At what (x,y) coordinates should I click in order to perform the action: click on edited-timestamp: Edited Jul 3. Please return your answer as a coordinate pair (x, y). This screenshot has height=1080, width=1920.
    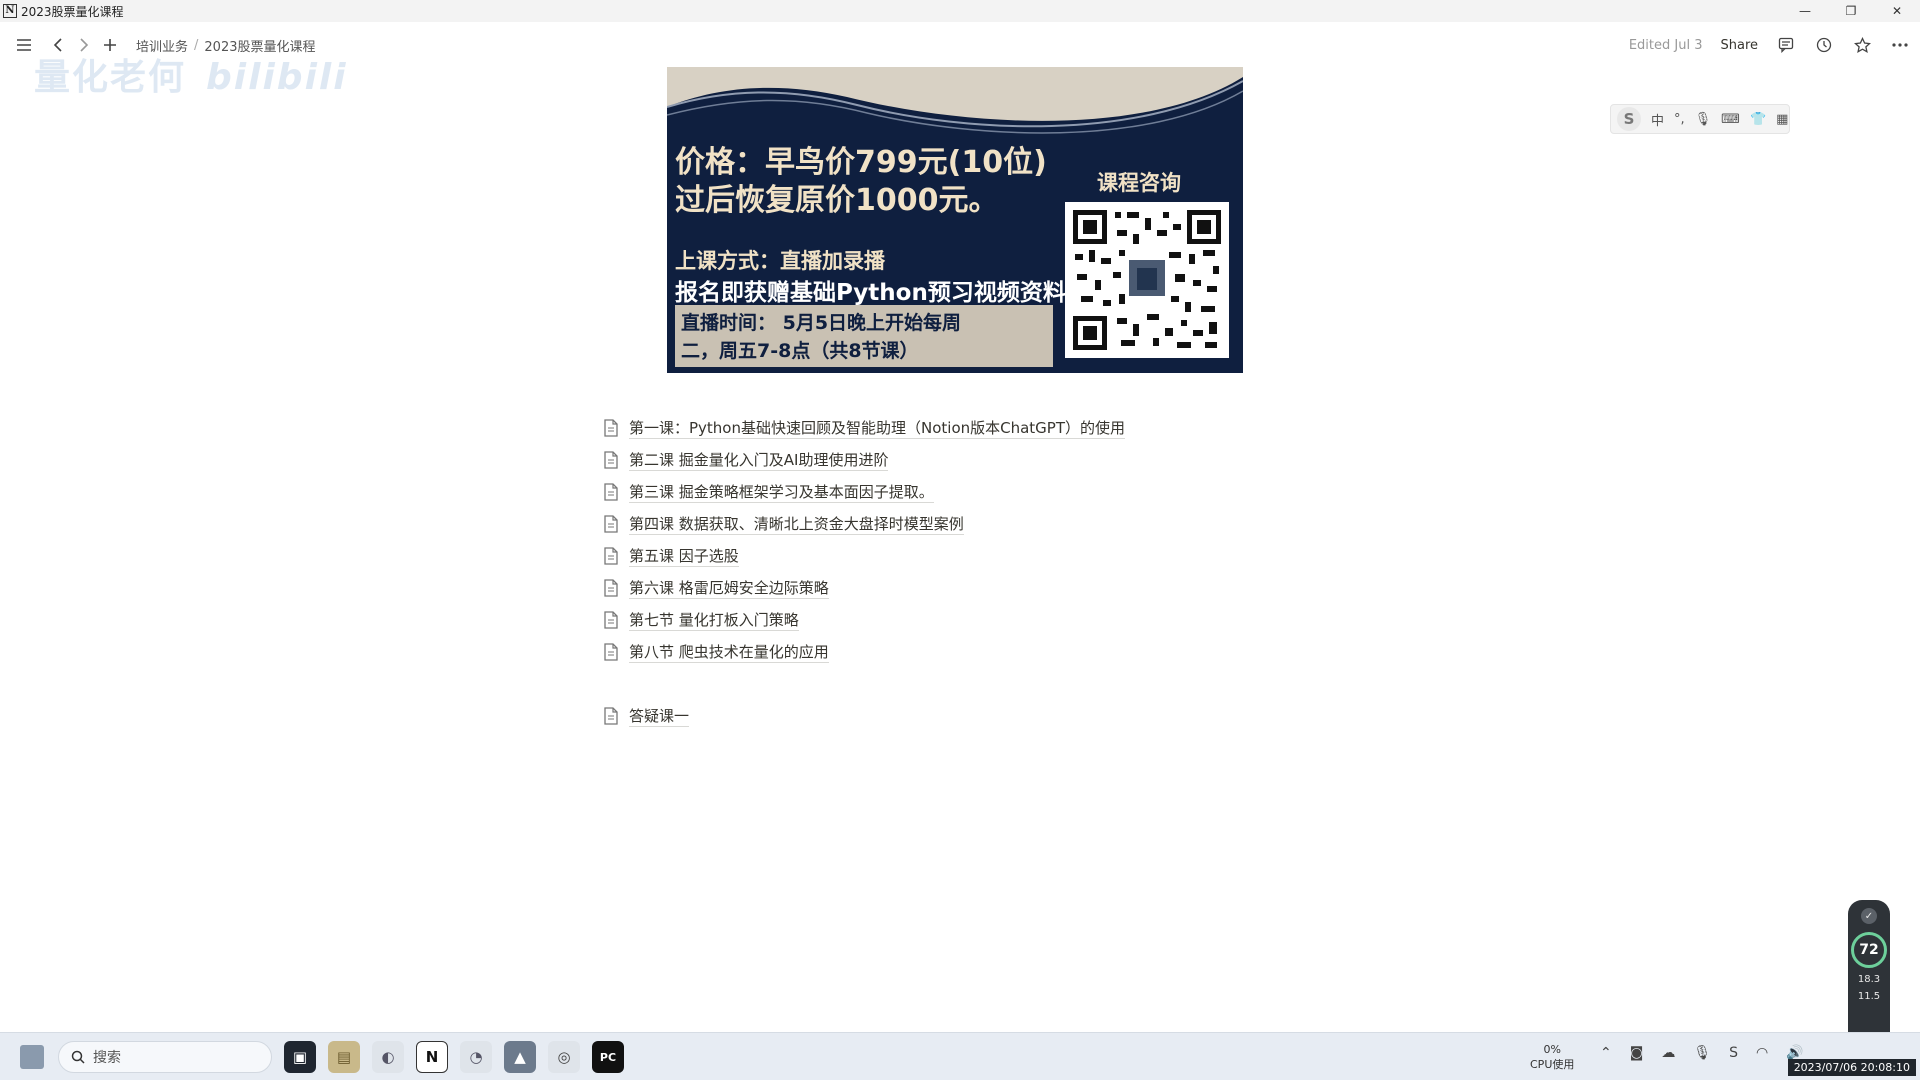
    Looking at the image, I should click on (1665, 45).